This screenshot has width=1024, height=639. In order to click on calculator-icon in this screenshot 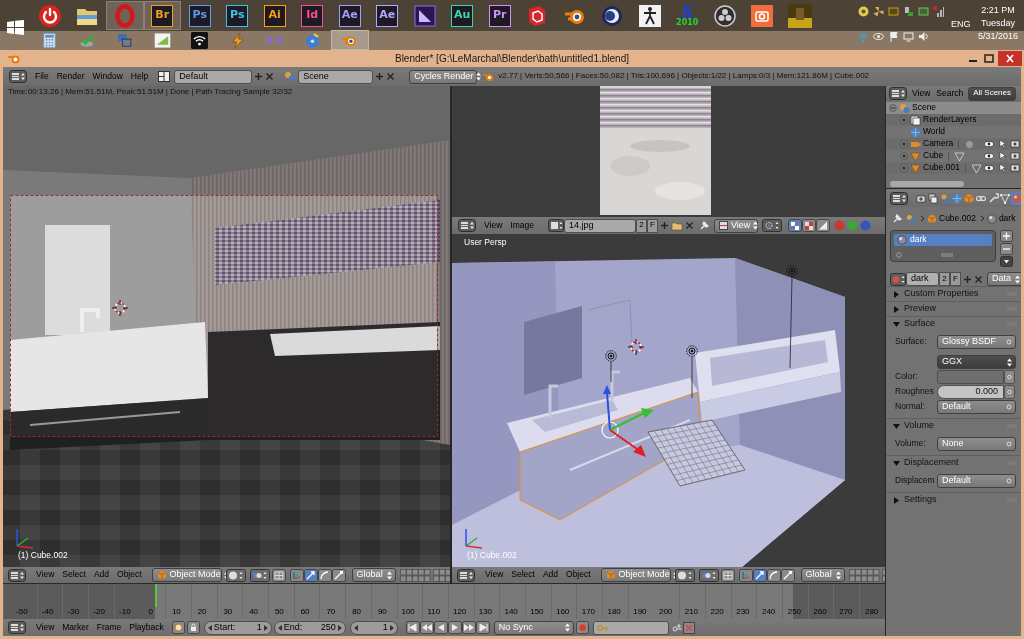, I will do `click(50, 40)`.